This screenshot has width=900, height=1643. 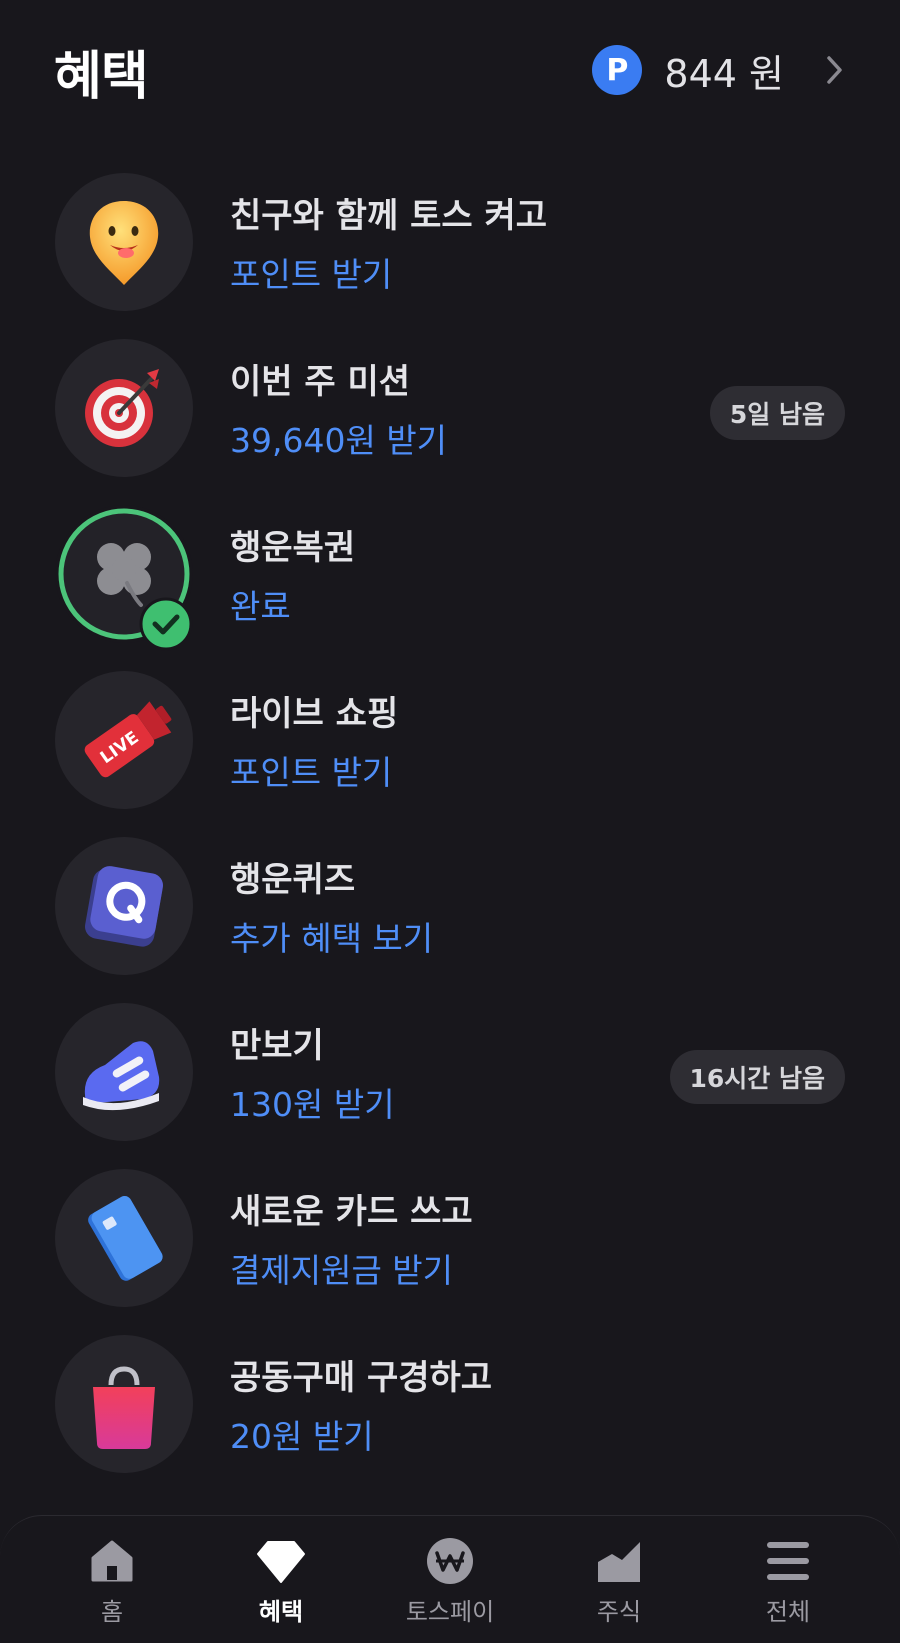 What do you see at coordinates (757, 1077) in the screenshot?
I see `time-remaining-badge: 16시간 남음` at bounding box center [757, 1077].